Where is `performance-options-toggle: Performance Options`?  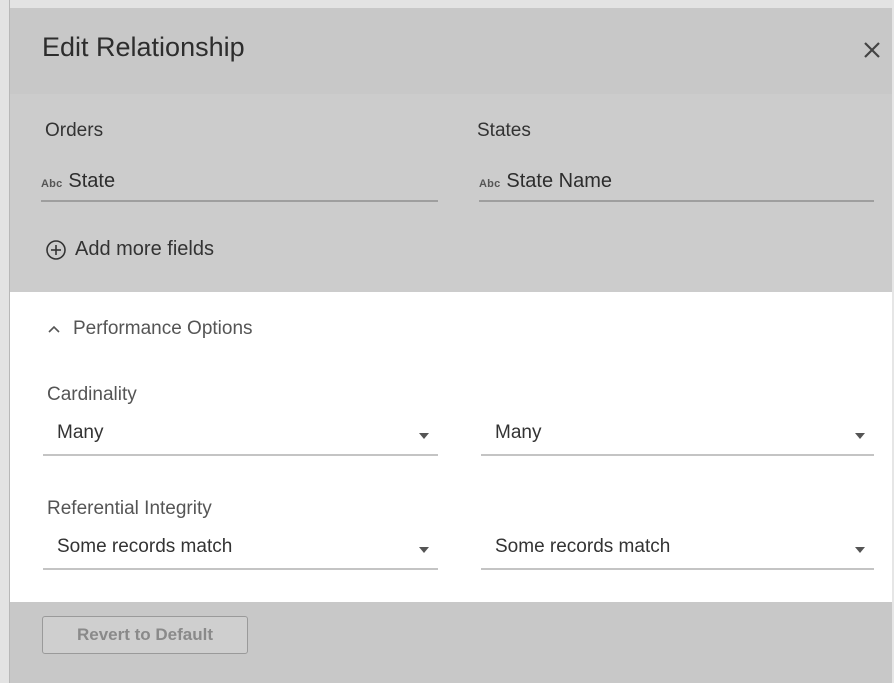 performance-options-toggle: Performance Options is located at coordinates (150, 329).